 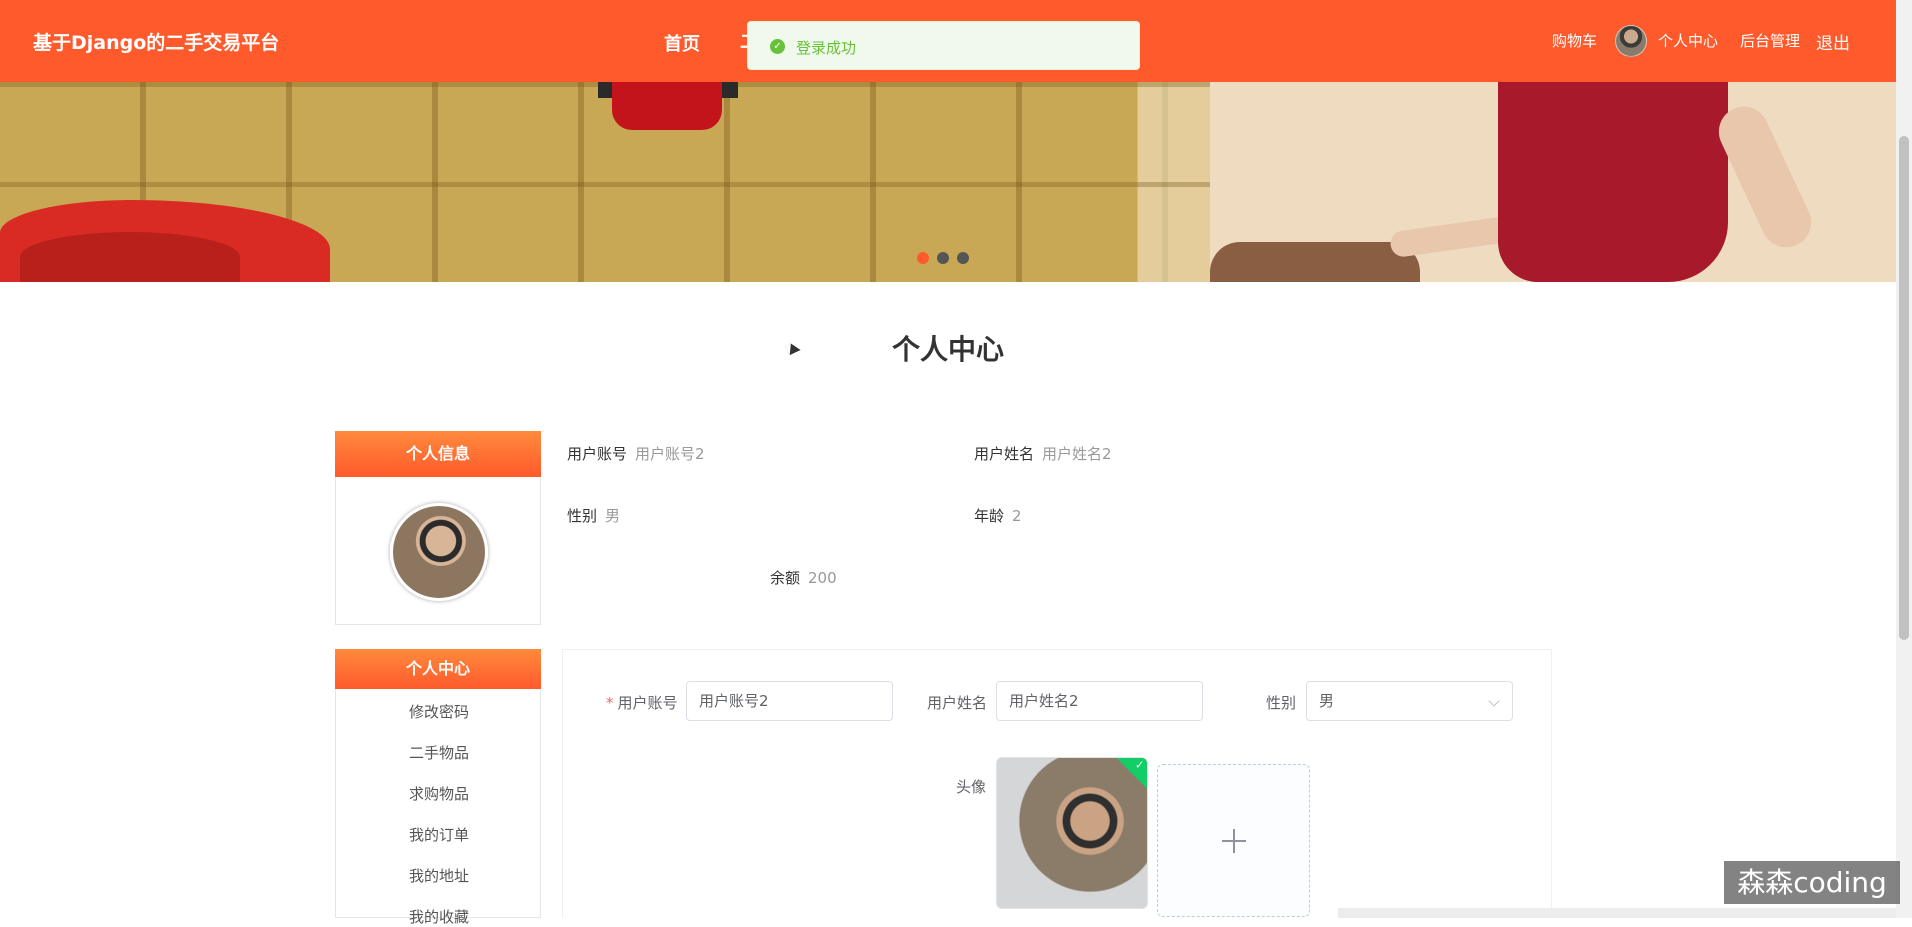 I want to click on info-age-label: 年龄, so click(x=989, y=516).